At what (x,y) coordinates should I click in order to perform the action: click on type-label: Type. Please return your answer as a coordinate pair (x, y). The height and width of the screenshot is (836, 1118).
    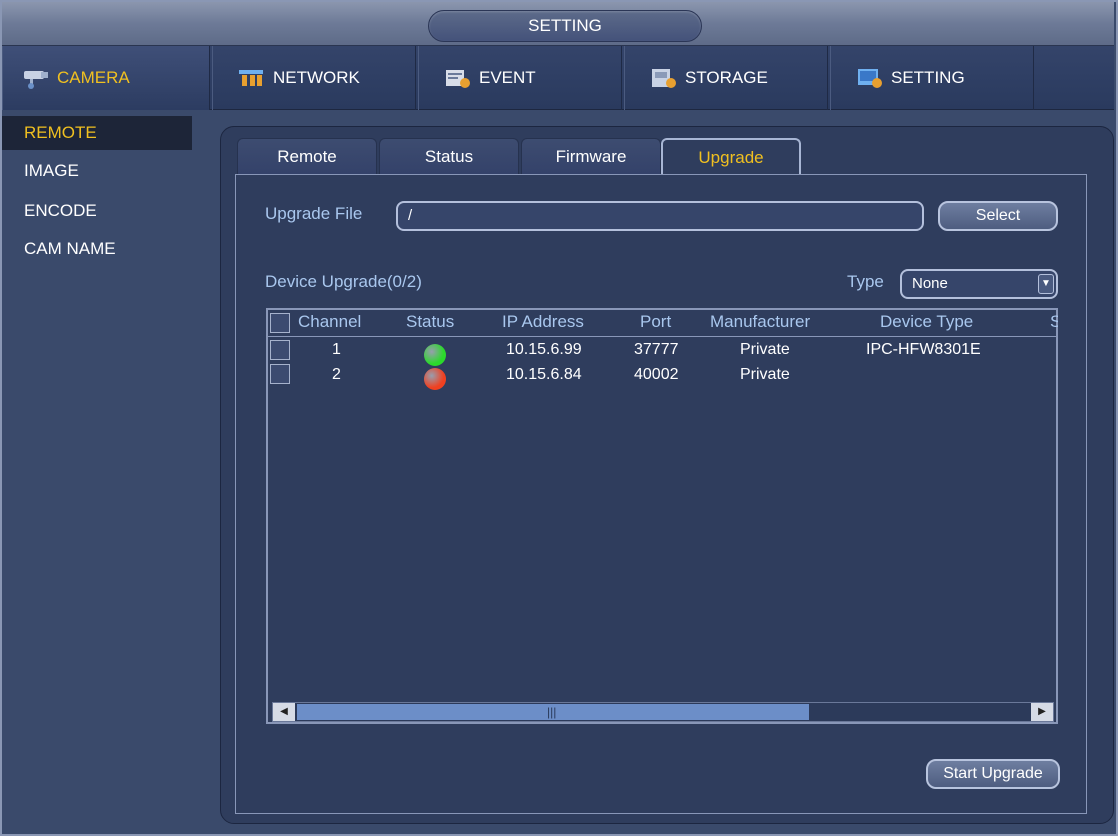
    Looking at the image, I should click on (865, 281).